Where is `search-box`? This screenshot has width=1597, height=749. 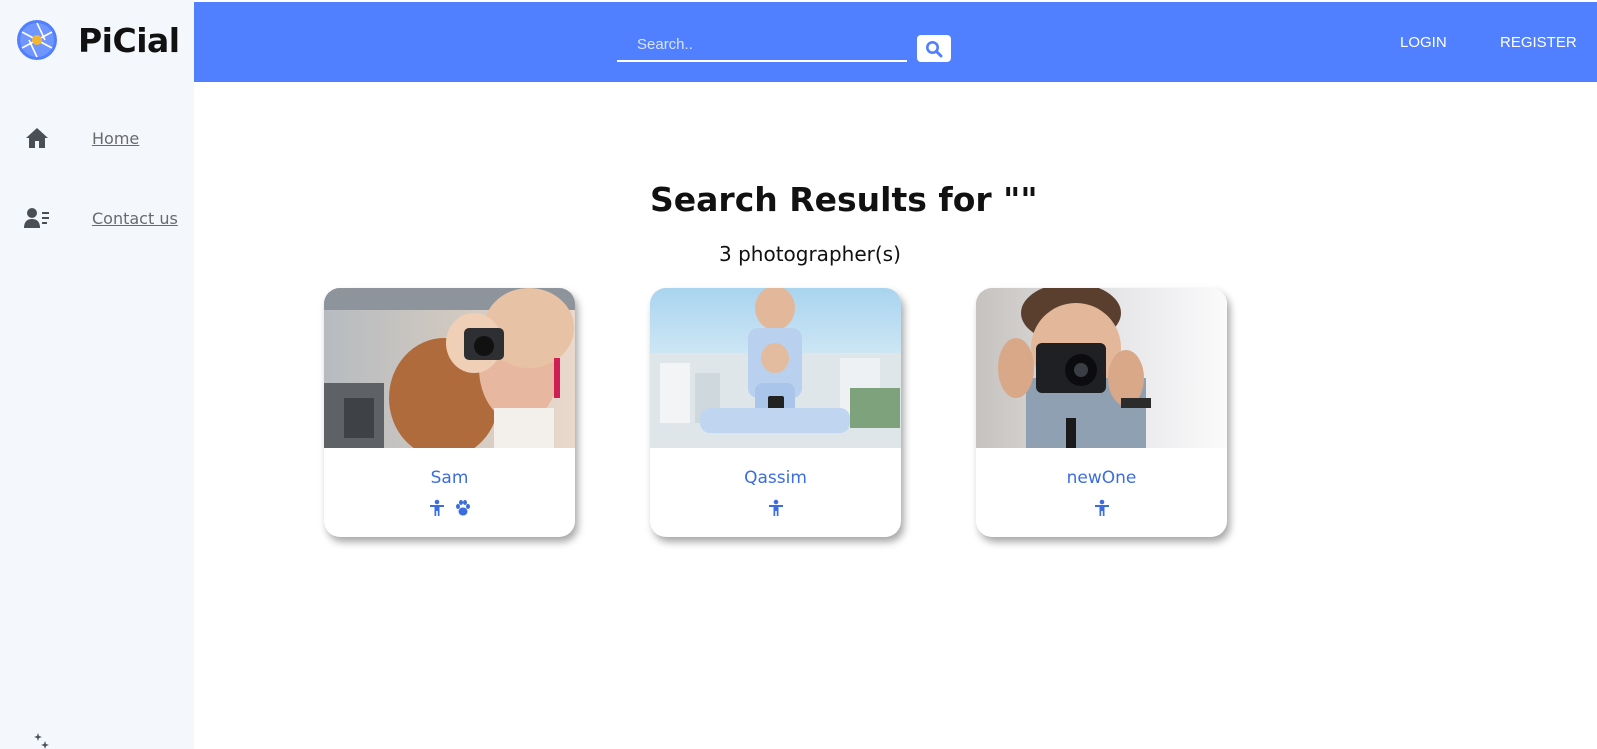
search-box is located at coordinates (762, 46).